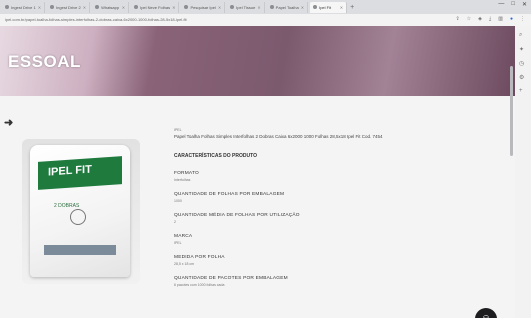 The image size is (531, 318). I want to click on feature-value: 2, so click(175, 222).